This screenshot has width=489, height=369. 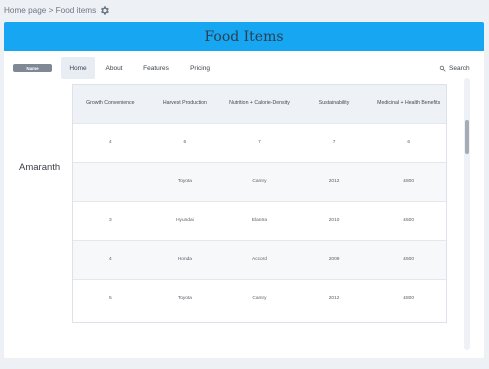 I want to click on tab-features: Features, so click(x=156, y=68).